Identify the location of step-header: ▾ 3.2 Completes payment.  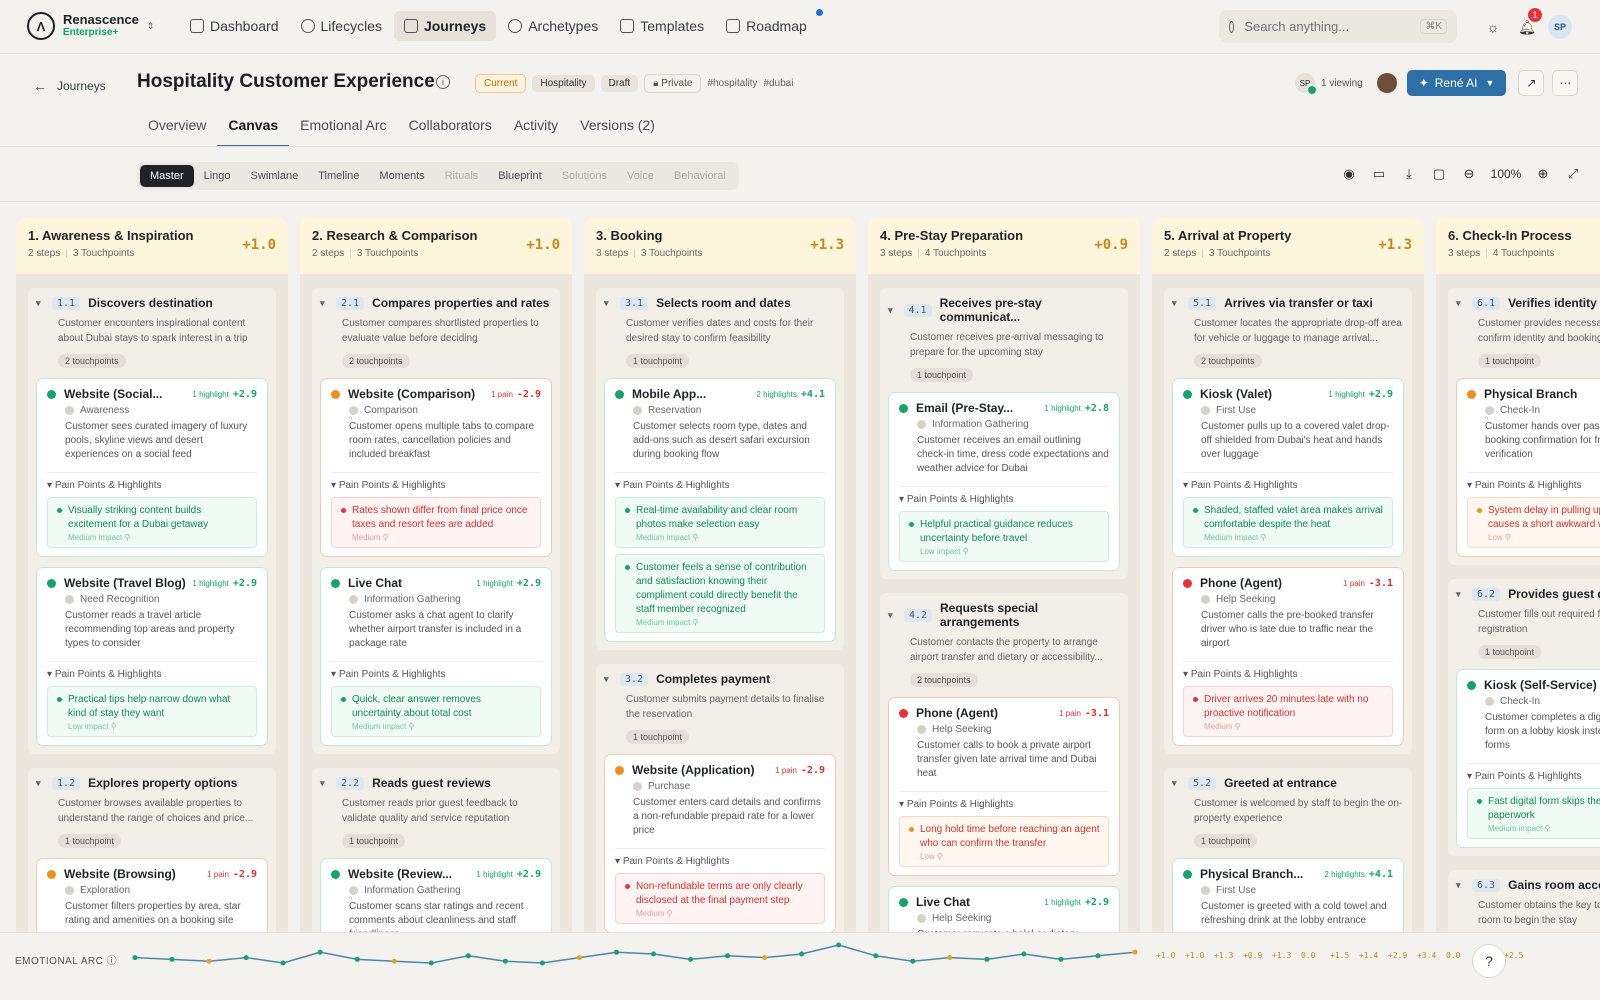
(720, 679).